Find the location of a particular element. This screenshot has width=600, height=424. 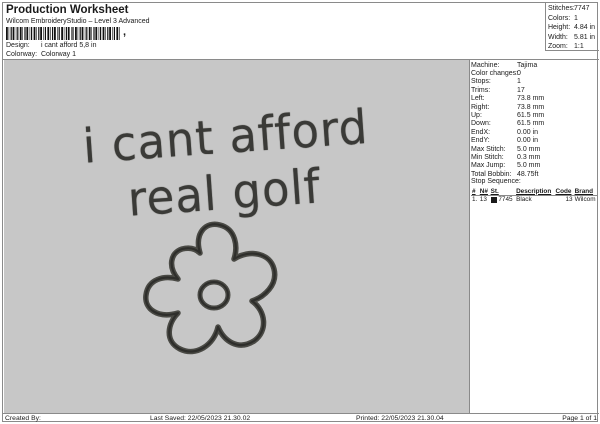

stat-height: Height: 4.84 in is located at coordinates (572, 28).